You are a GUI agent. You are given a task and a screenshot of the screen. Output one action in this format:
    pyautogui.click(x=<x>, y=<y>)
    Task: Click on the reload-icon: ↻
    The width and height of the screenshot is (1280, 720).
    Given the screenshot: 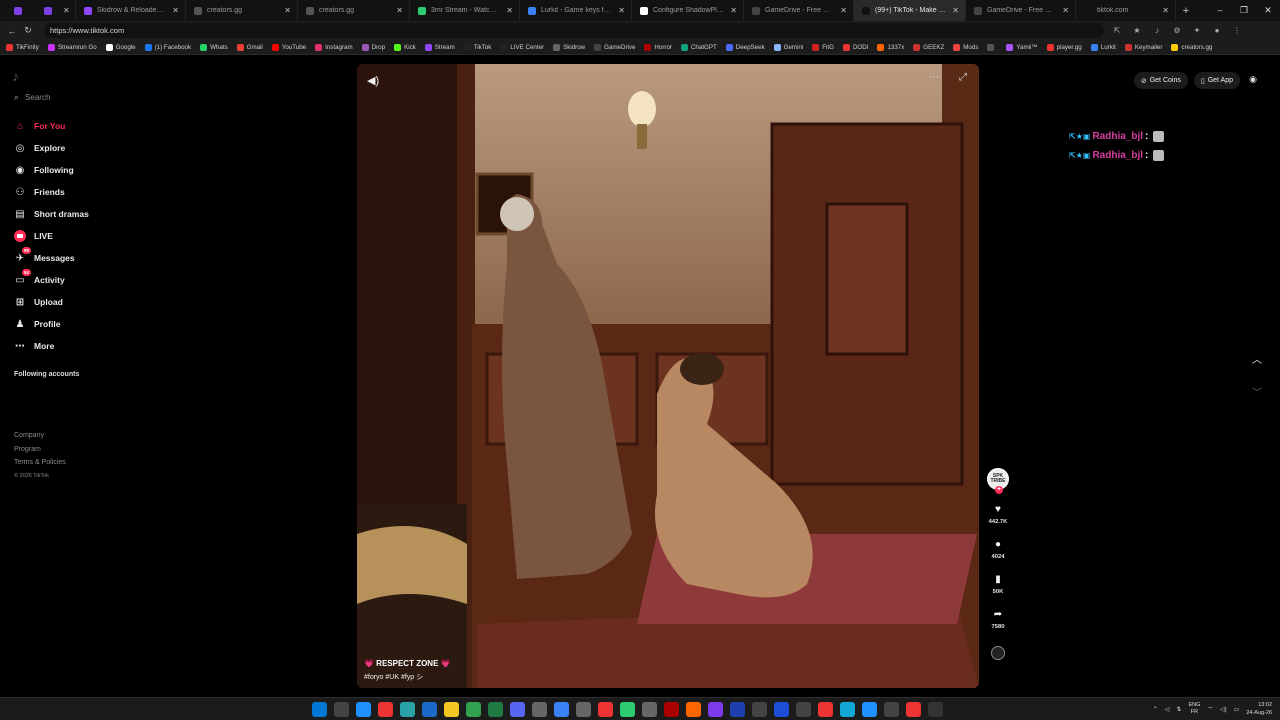 What is the action you would take?
    pyautogui.click(x=28, y=30)
    